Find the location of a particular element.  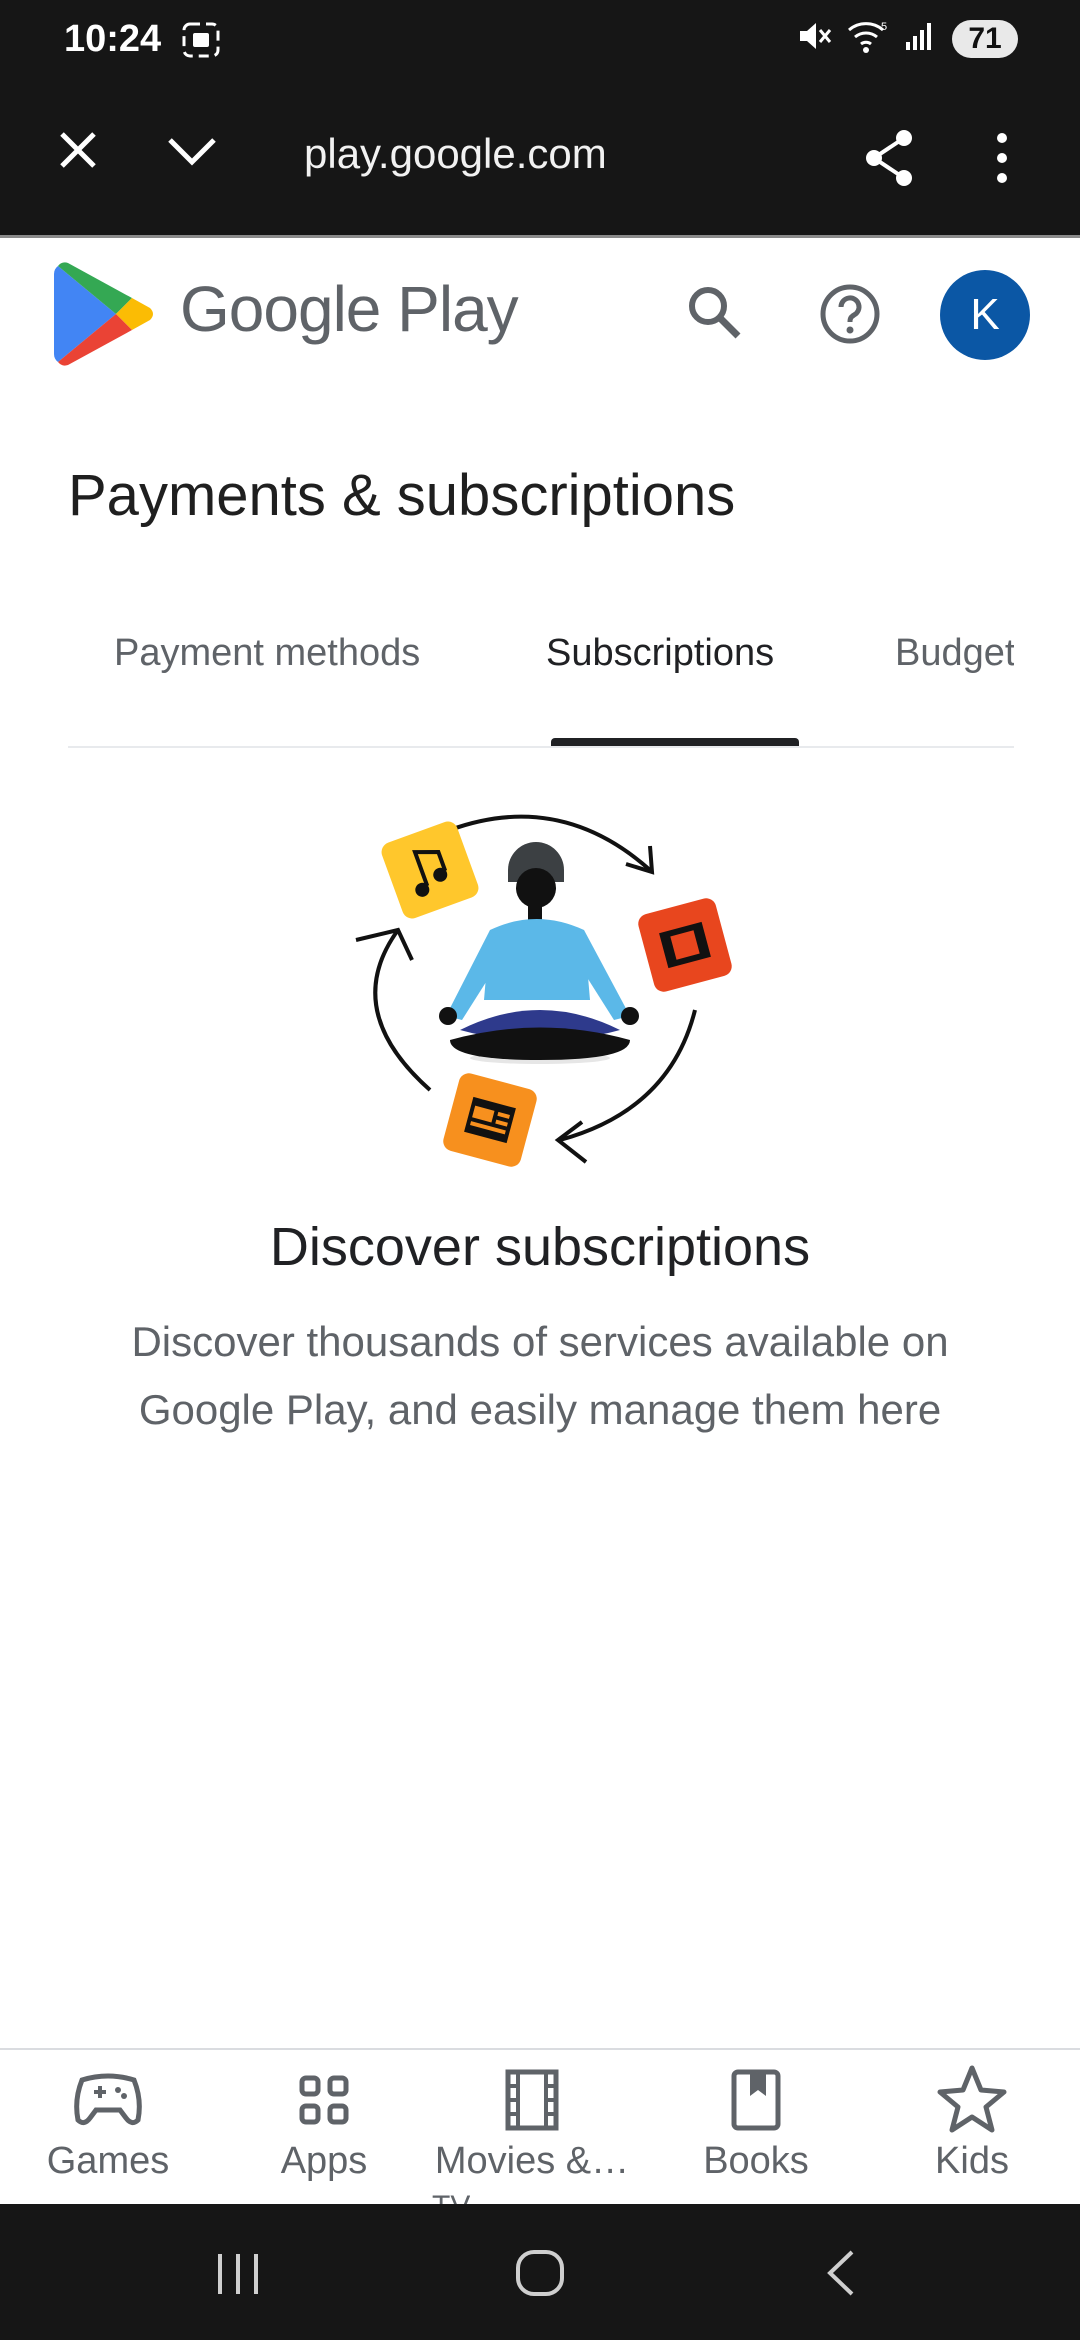

back-icon is located at coordinates (842, 2275).